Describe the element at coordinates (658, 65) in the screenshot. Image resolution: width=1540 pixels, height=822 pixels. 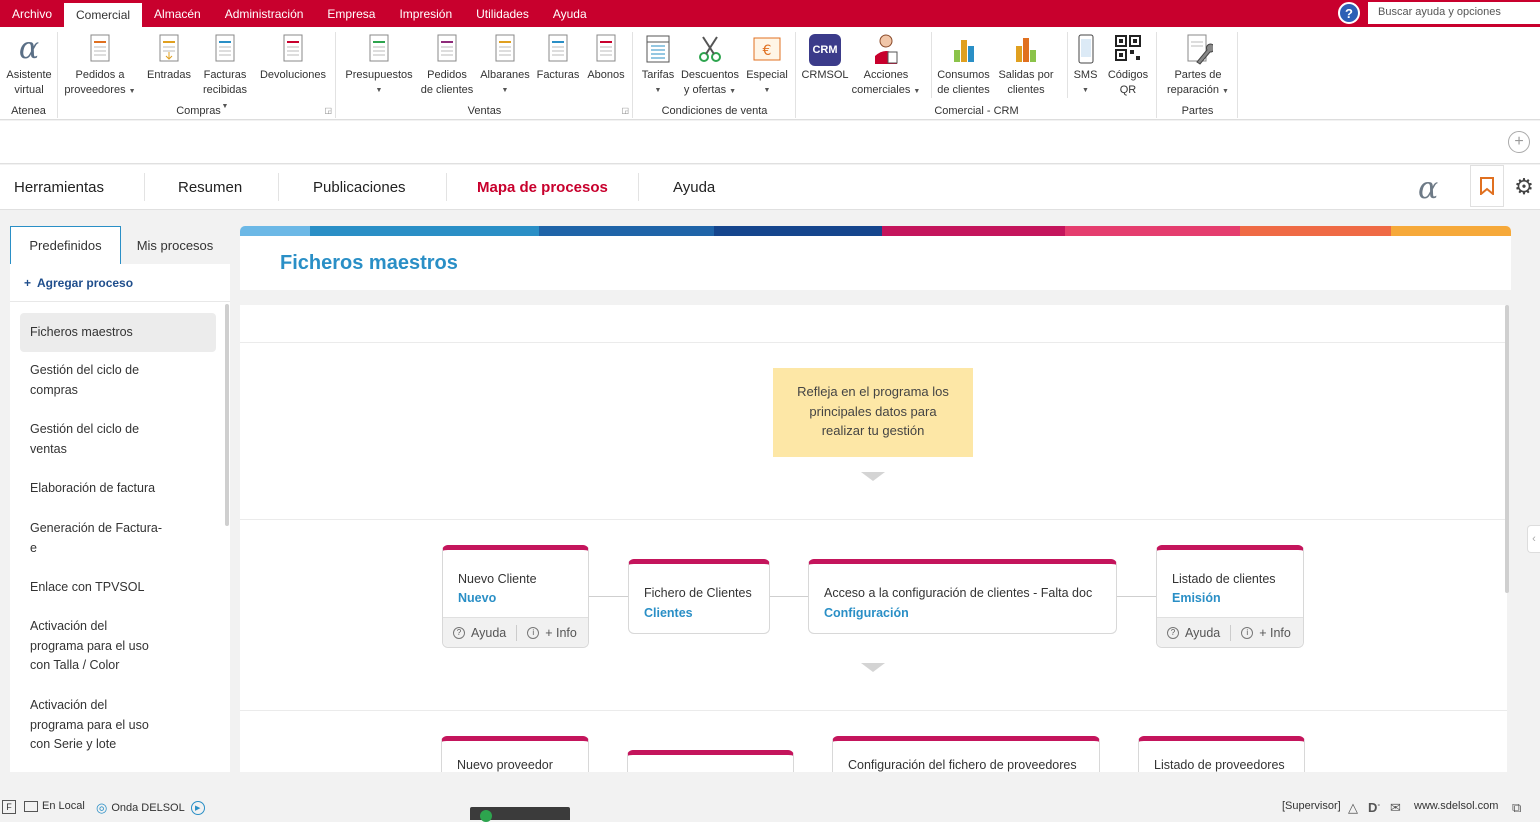
I see `tarifas-button: Tarifas ▼` at that location.